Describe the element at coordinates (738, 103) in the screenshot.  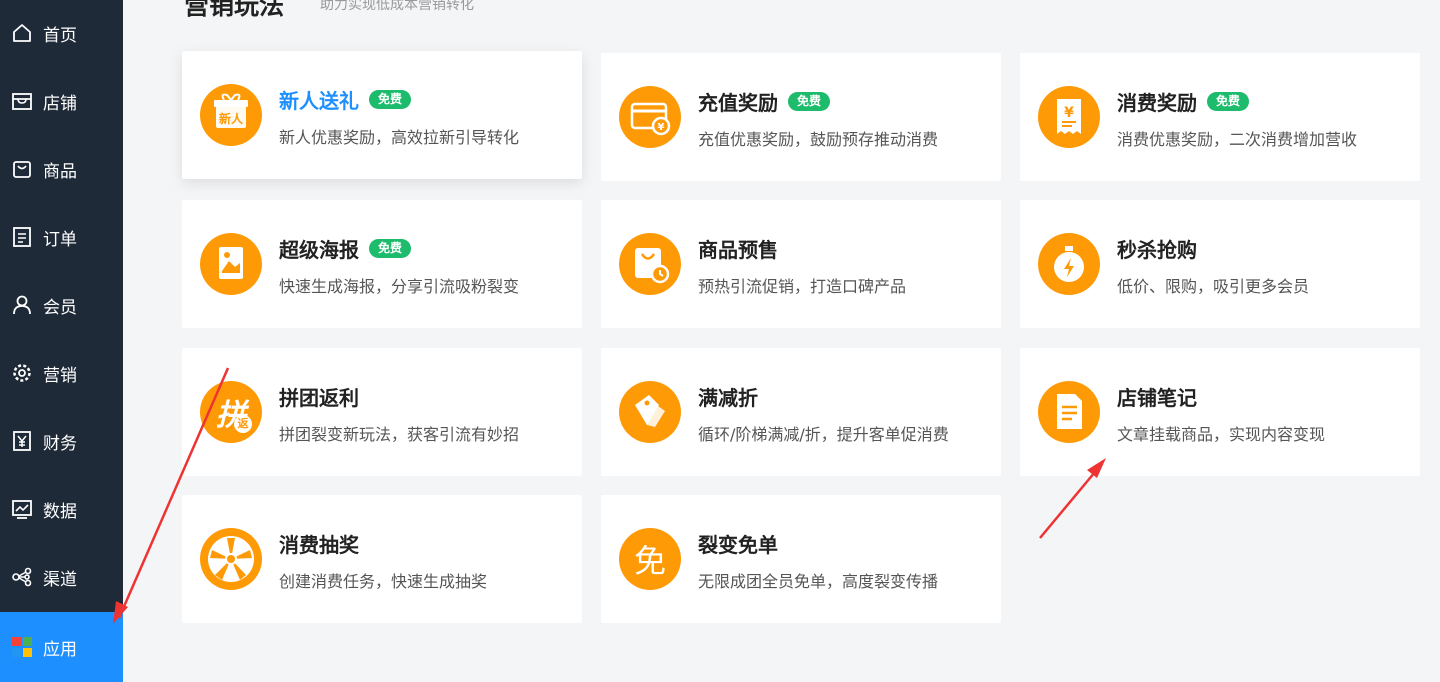
I see `card-title: 充值奖励` at that location.